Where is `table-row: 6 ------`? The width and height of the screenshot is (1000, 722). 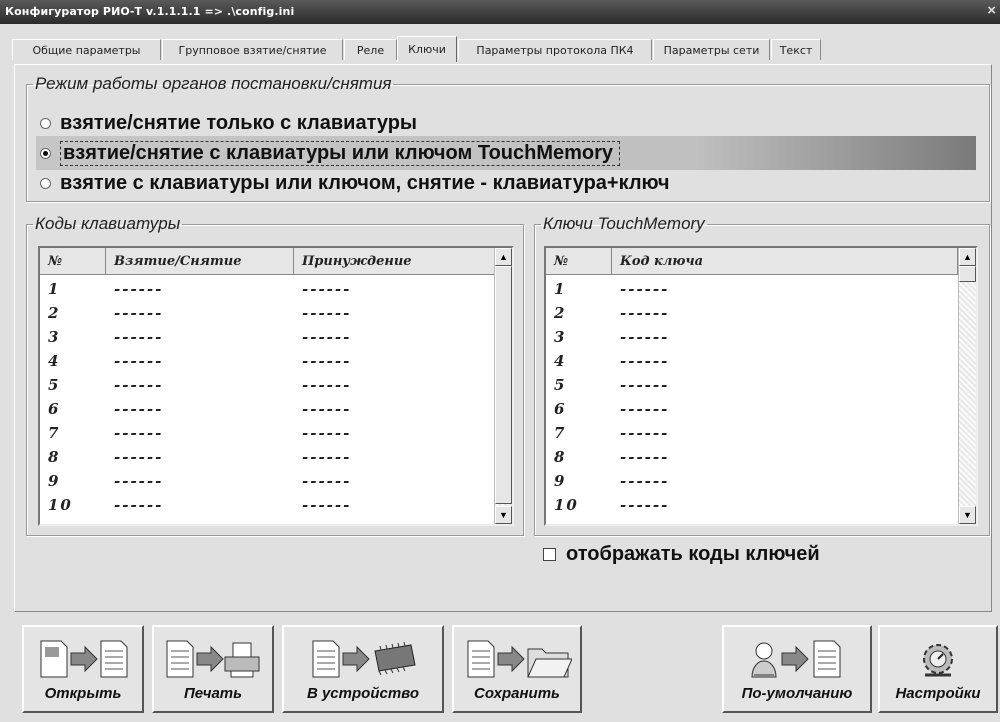
table-row: 6 ------ is located at coordinates (729, 409).